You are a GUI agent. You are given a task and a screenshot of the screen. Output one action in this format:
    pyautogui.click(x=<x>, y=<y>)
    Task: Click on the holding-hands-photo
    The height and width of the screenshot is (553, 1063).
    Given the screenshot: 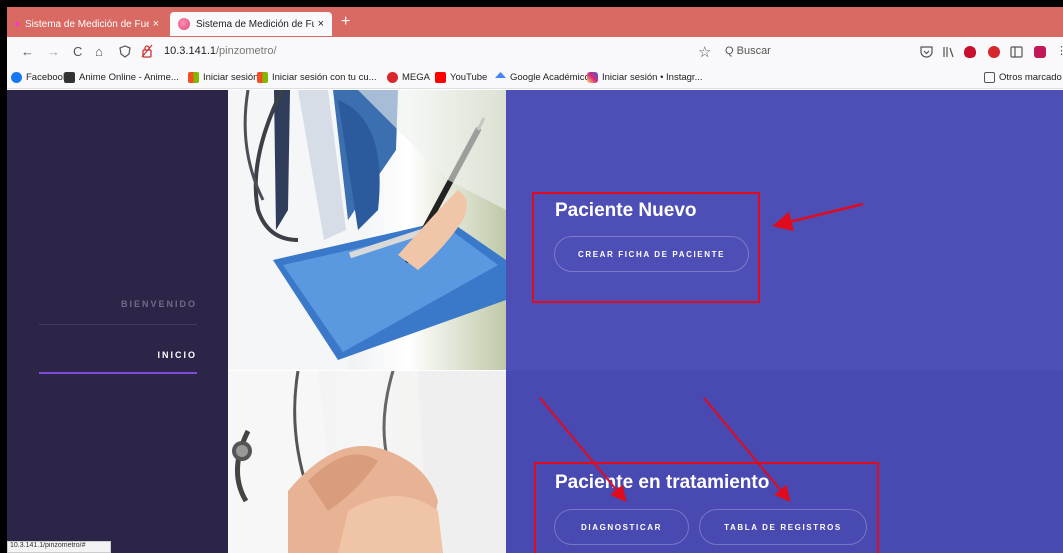 What is the action you would take?
    pyautogui.click(x=367, y=462)
    